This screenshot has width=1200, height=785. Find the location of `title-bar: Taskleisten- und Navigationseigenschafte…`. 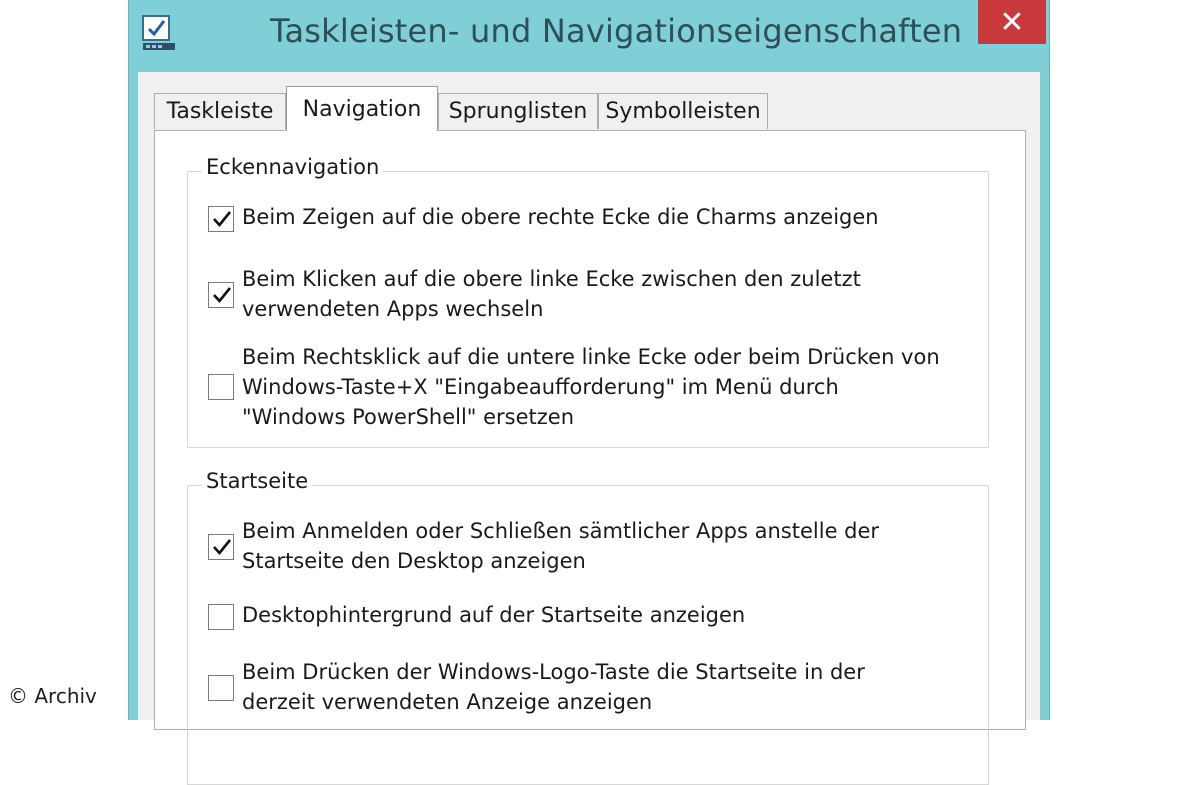

title-bar: Taskleisten- und Navigationseigenschafte… is located at coordinates (589, 36).